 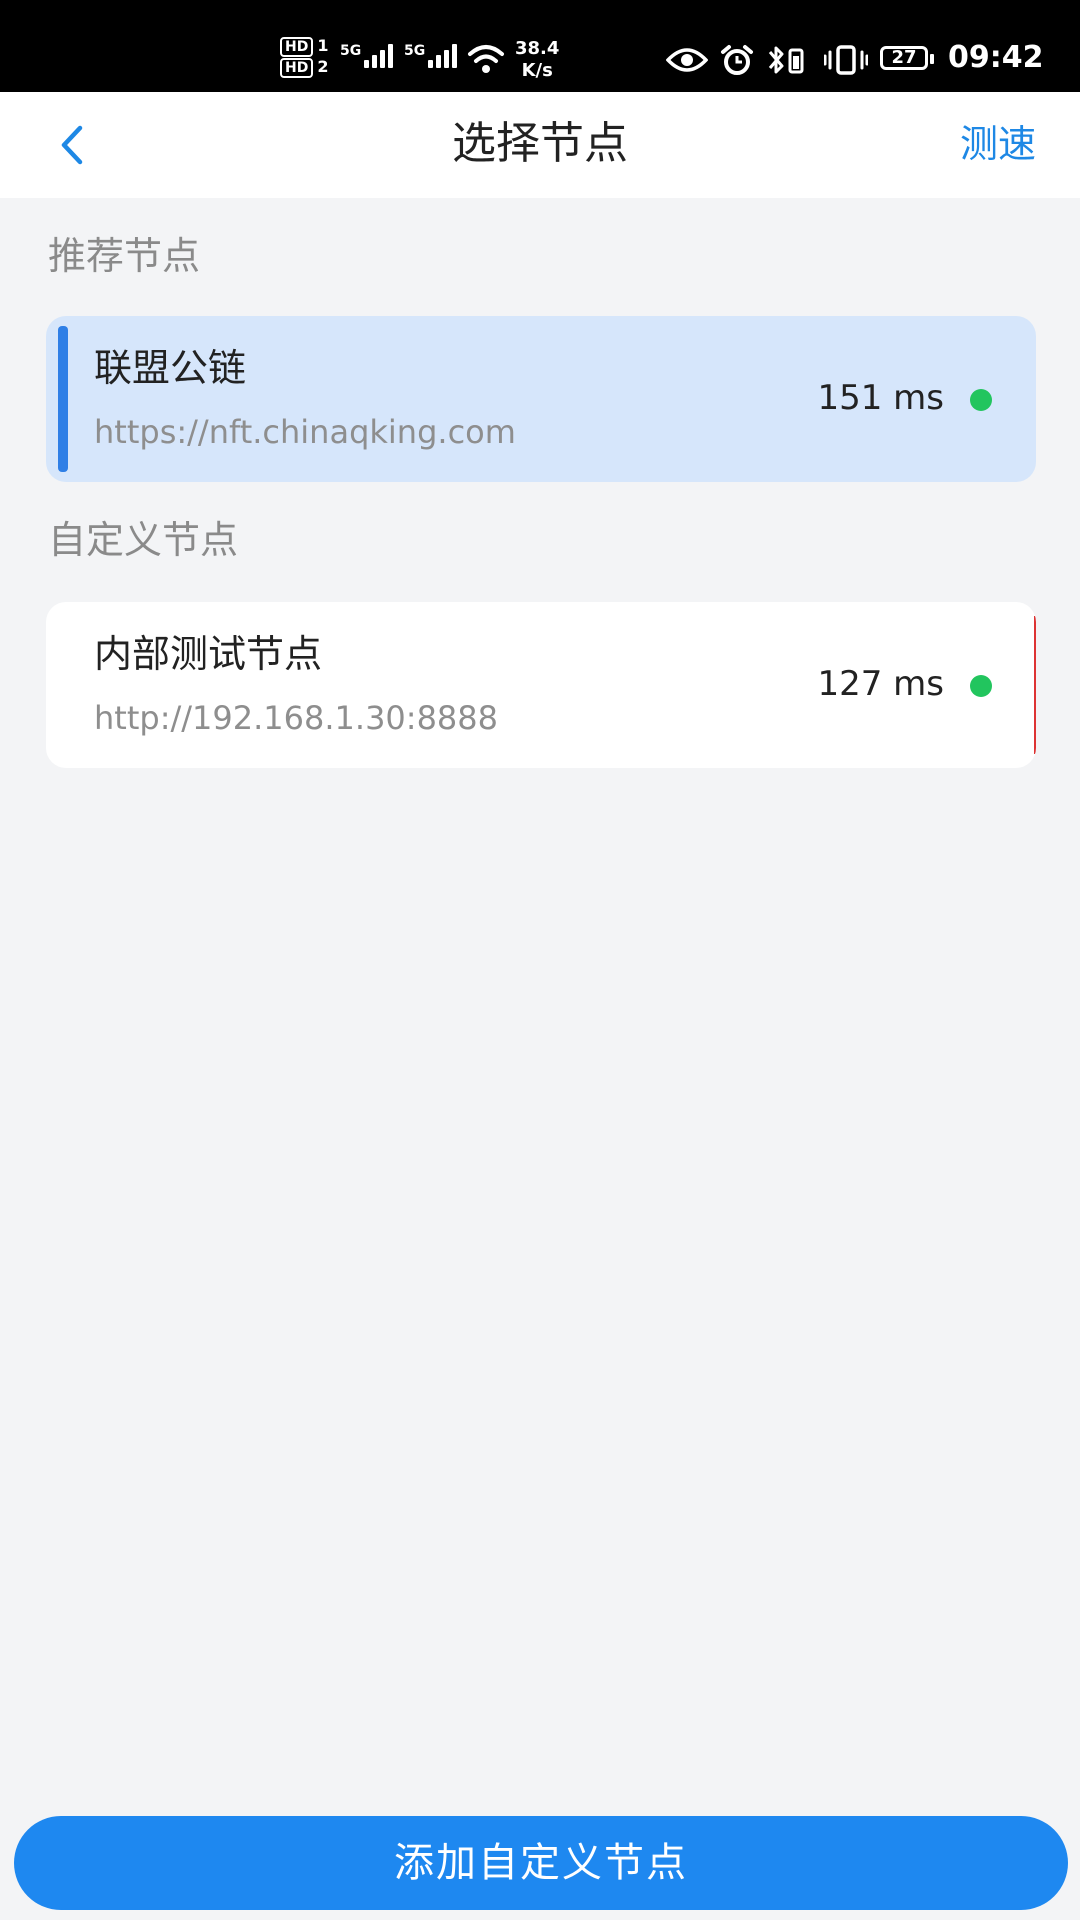 I want to click on signal-1-icon: 5G, so click(x=368, y=56).